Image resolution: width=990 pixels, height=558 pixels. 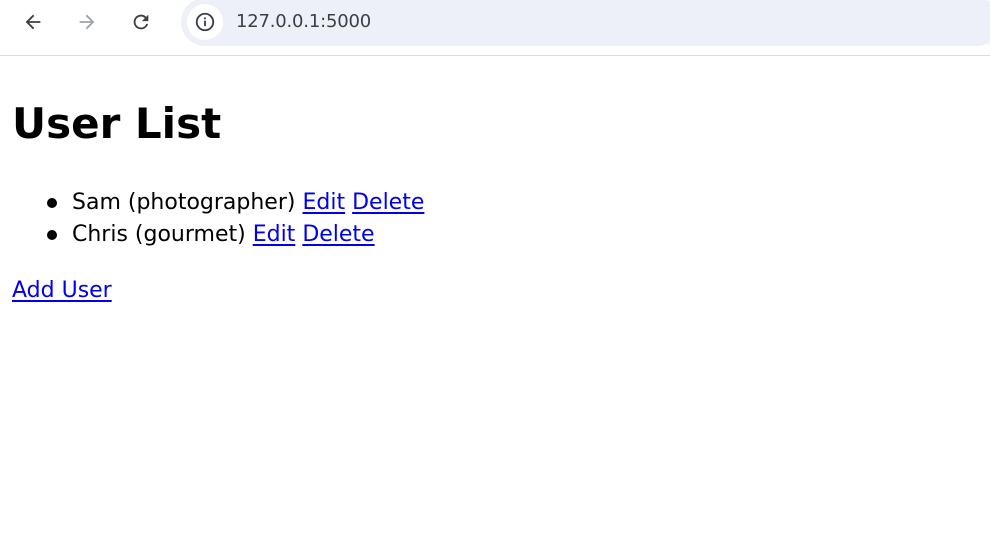 I want to click on list-item: Chris (gourmet) Edit Delete, so click(x=235, y=235).